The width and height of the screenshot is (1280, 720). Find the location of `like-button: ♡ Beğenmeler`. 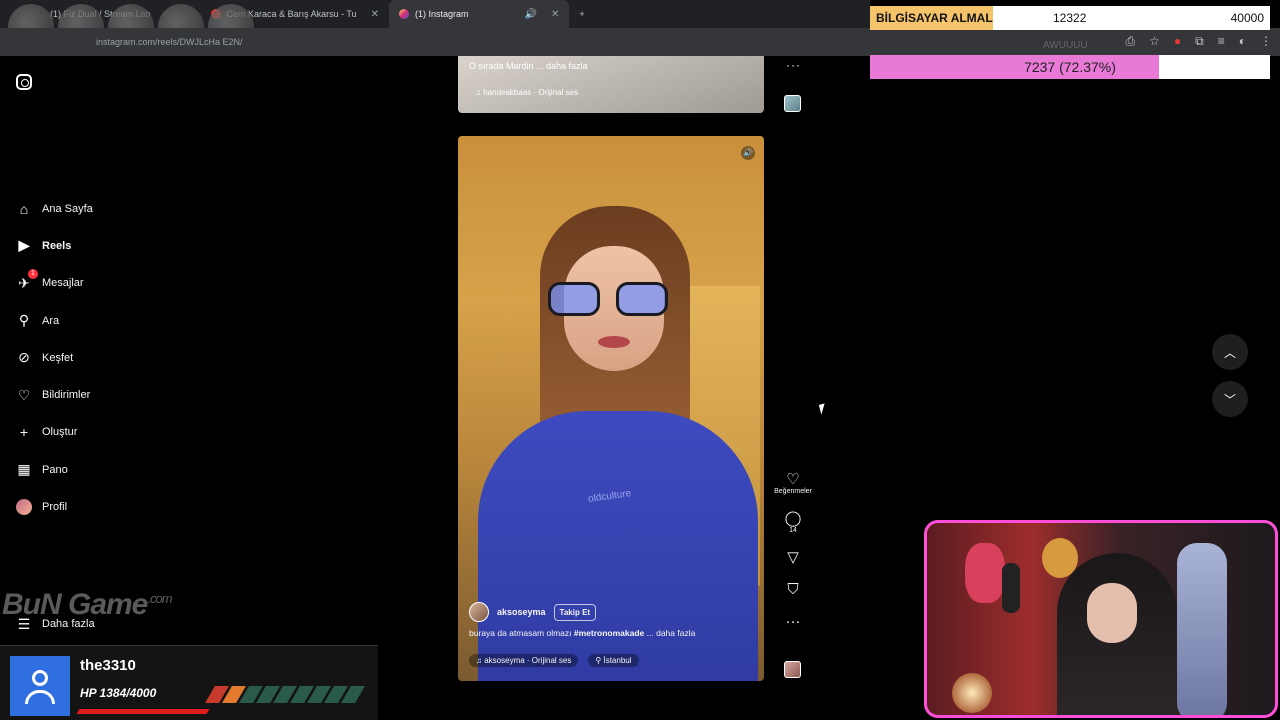

like-button: ♡ Beğenmeler is located at coordinates (793, 484).